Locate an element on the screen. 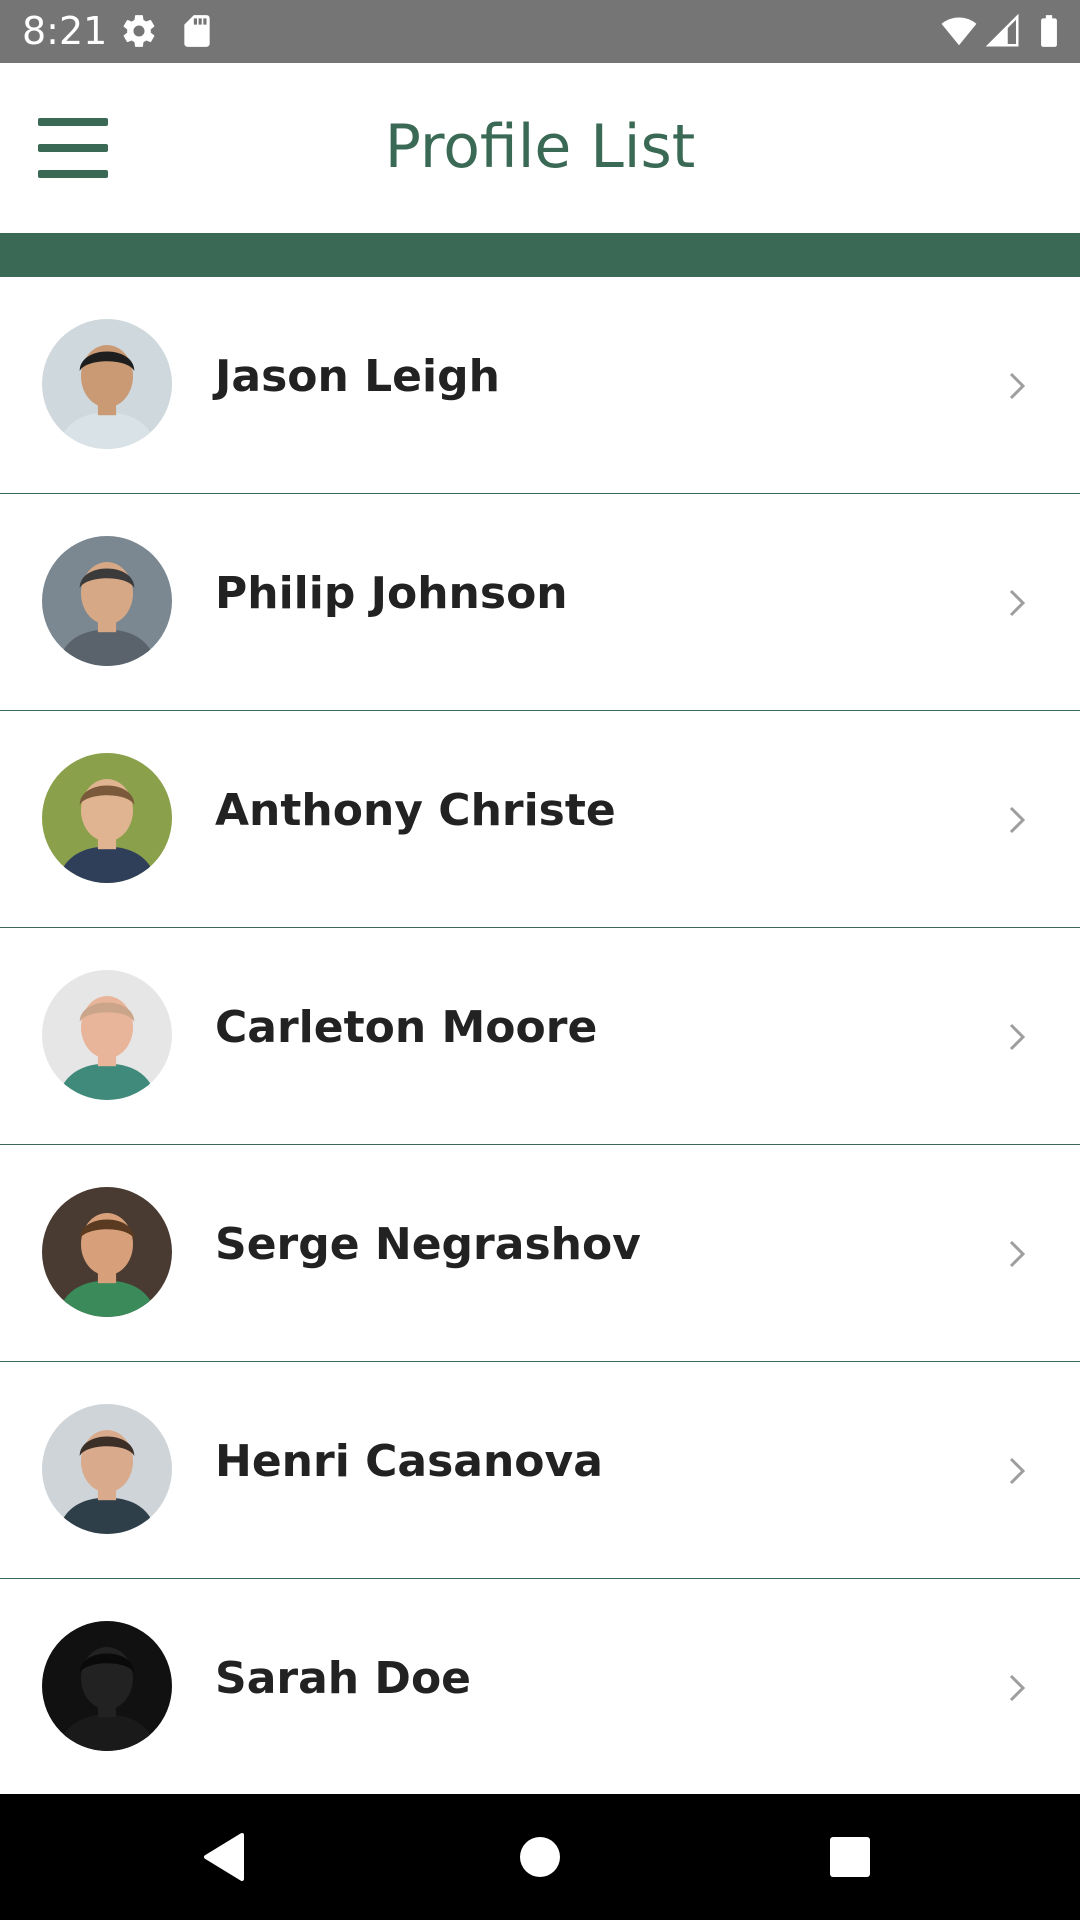  profile-name: Sarah Doe is located at coordinates (343, 1678).